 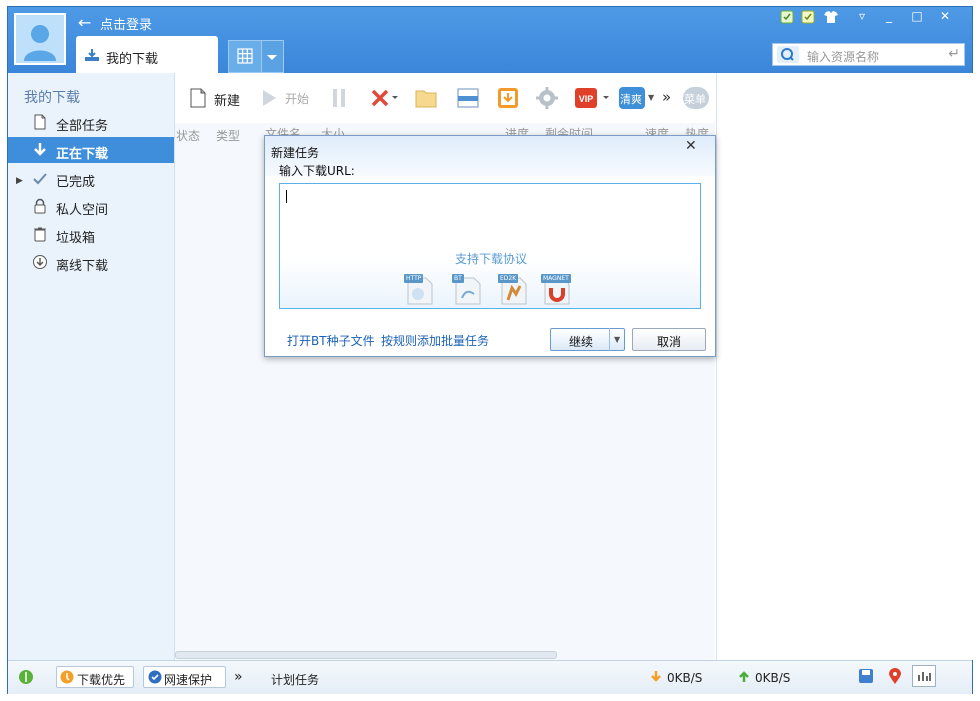 What do you see at coordinates (269, 99) in the screenshot?
I see `play-icon` at bounding box center [269, 99].